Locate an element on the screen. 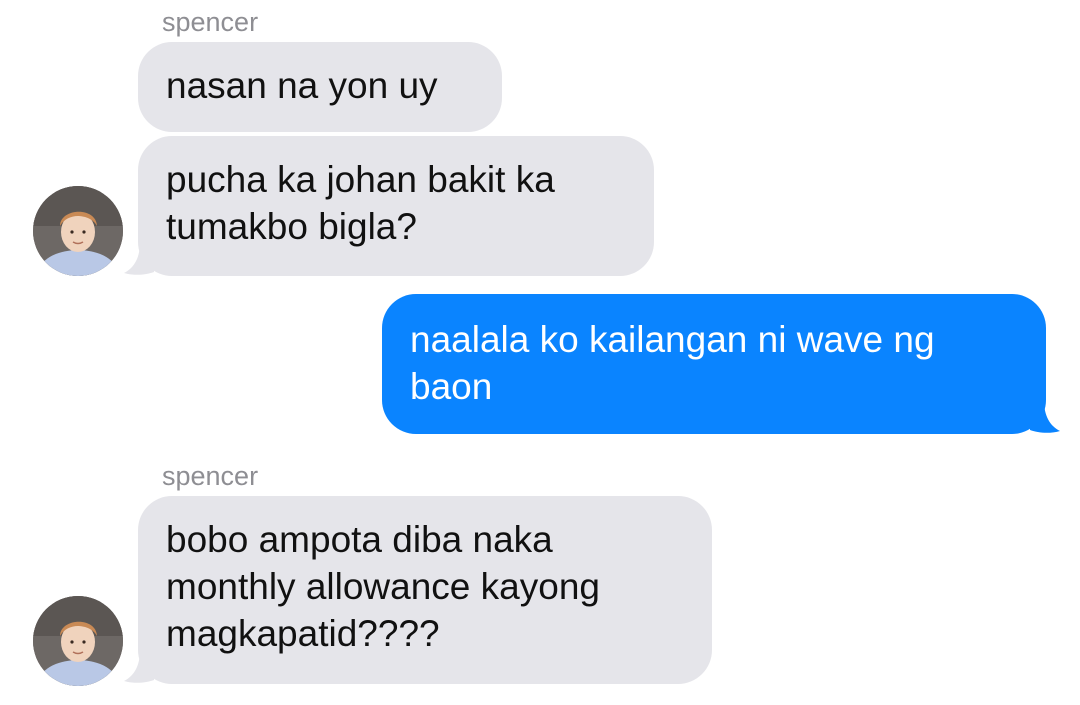  incoming-message-bubble: nasan na yon uy is located at coordinates (320, 87).